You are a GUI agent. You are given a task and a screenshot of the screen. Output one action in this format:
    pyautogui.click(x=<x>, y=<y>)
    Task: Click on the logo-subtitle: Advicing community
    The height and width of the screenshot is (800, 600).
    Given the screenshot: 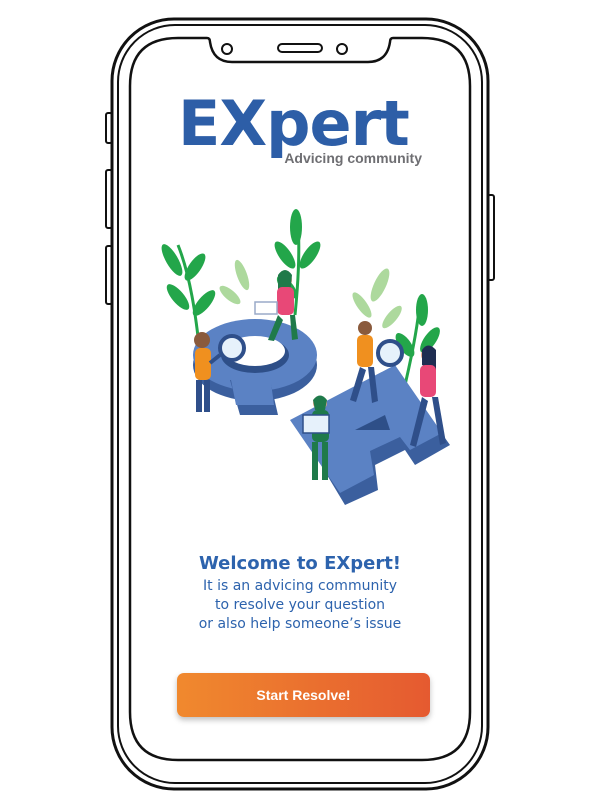 What is the action you would take?
    pyautogui.click(x=353, y=158)
    